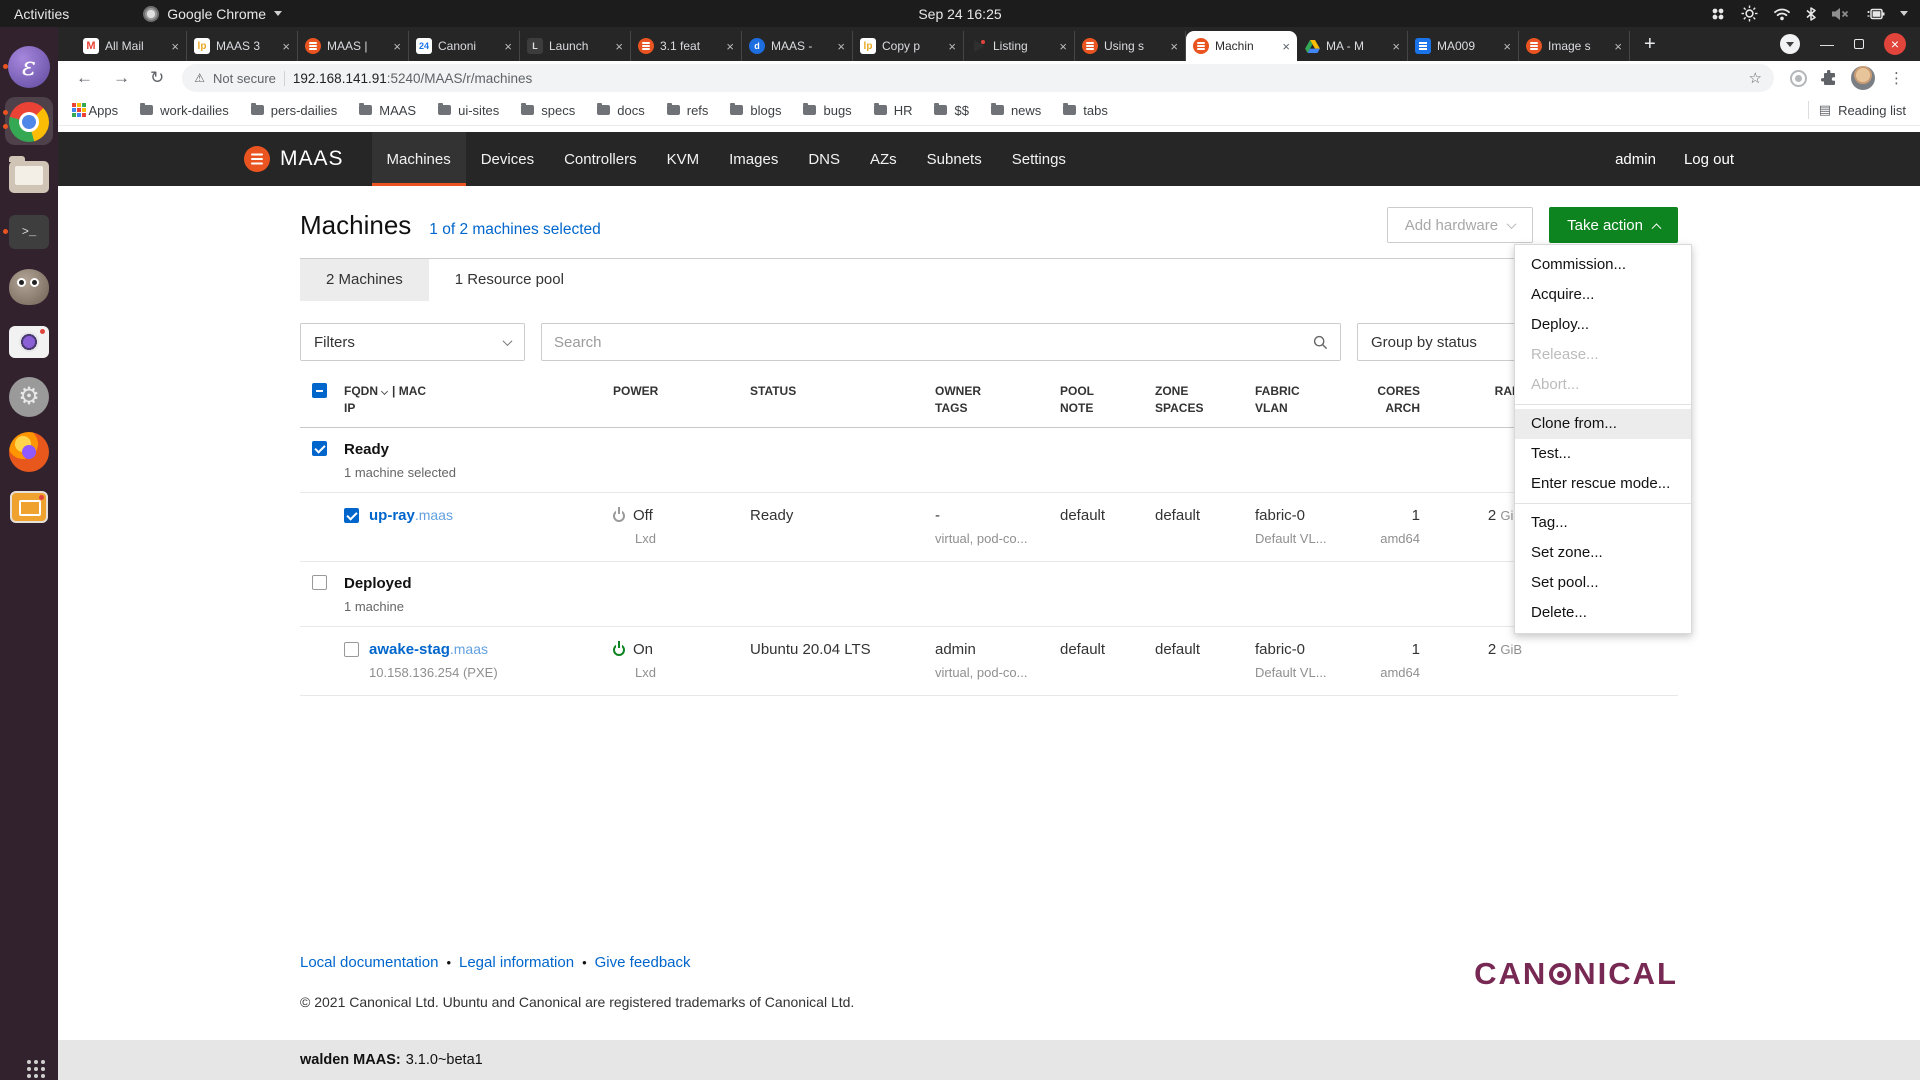  Describe the element at coordinates (683, 159) in the screenshot. I see `nav-kvm: KVM` at that location.